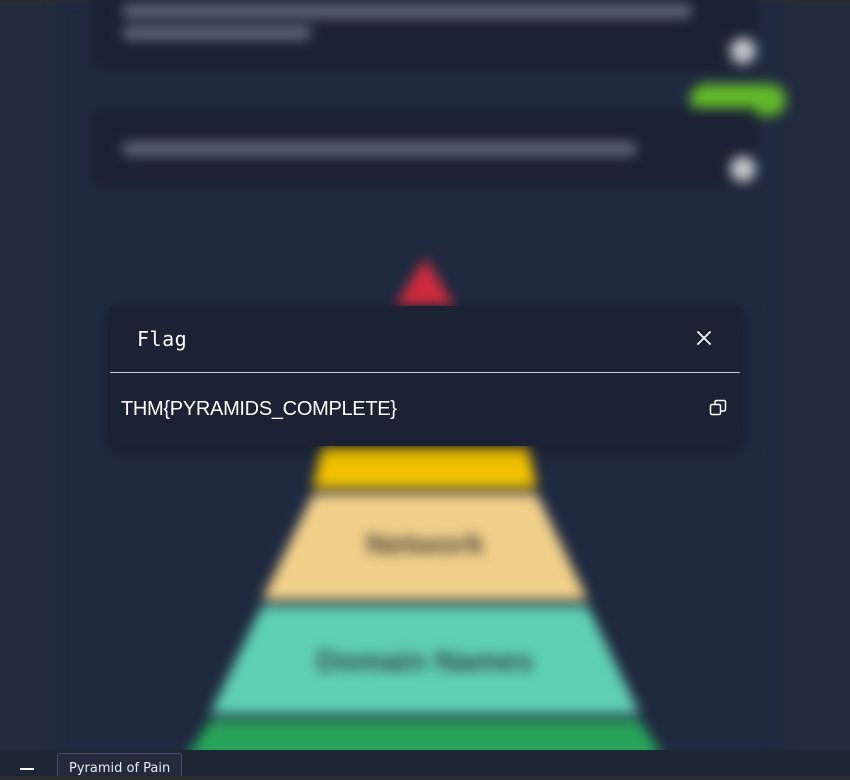  I want to click on pyramid-label-domain-names: Domain Names, so click(425, 661).